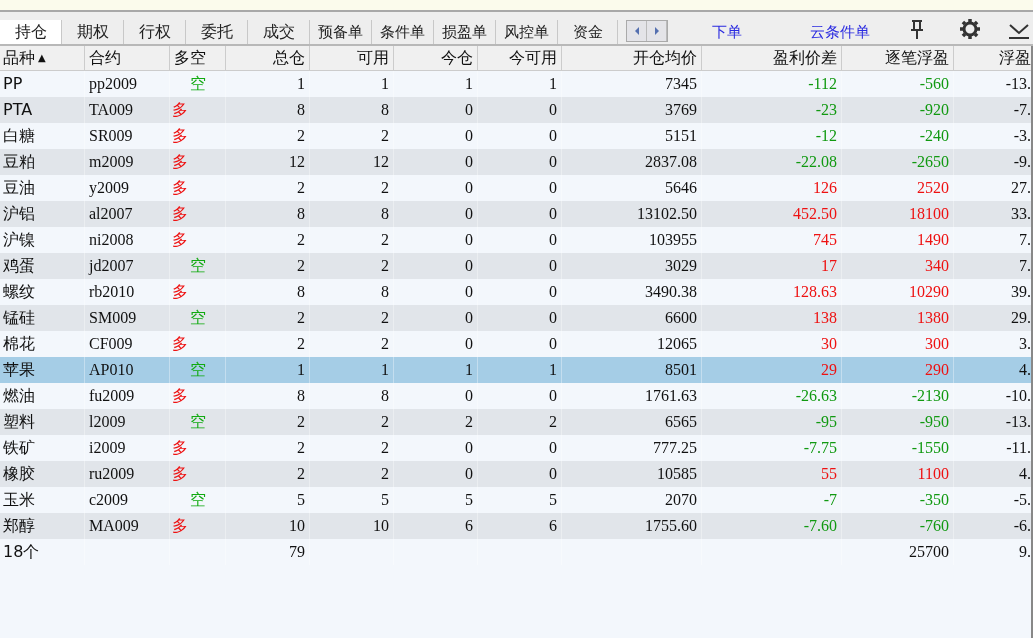  I want to click on order-link: 下单, so click(727, 32).